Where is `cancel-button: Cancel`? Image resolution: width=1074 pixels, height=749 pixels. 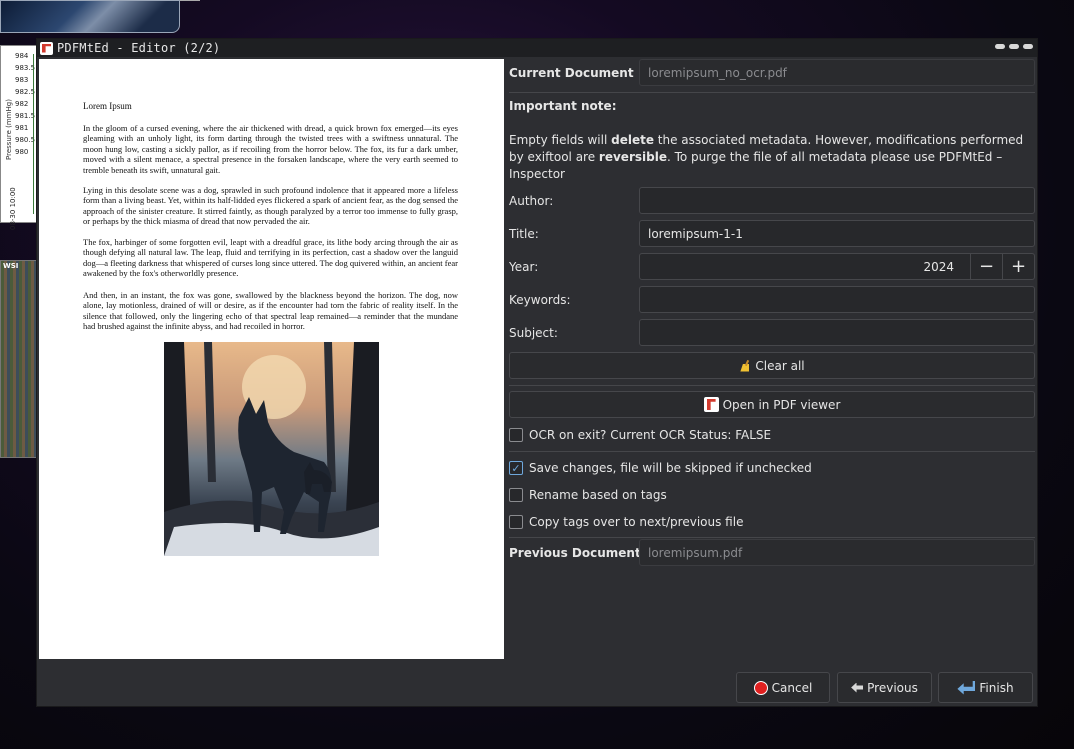
cancel-button: Cancel is located at coordinates (783, 687).